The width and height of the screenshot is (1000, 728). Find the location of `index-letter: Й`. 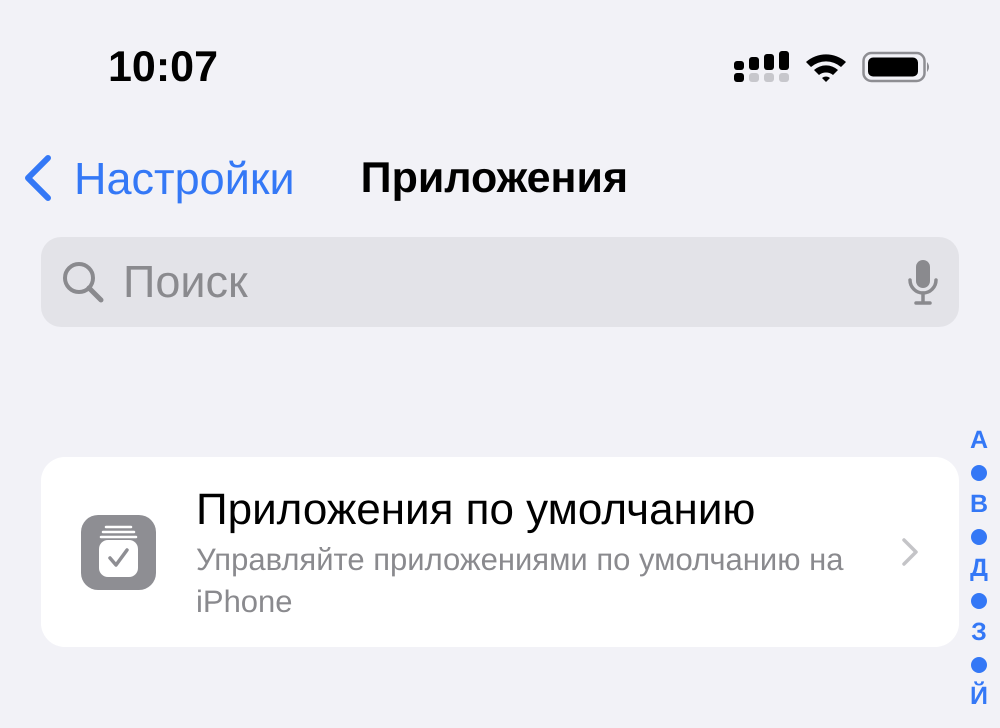

index-letter: Й is located at coordinates (979, 697).